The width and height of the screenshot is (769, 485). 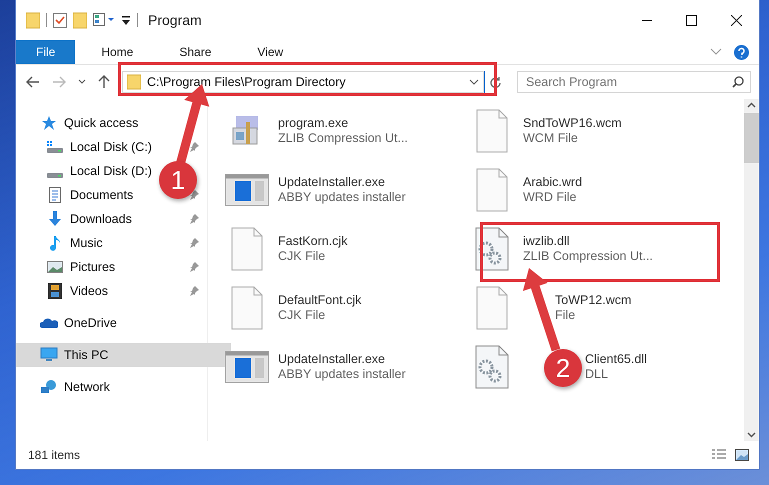 What do you see at coordinates (270, 52) in the screenshot?
I see `ribbon-tab: View` at bounding box center [270, 52].